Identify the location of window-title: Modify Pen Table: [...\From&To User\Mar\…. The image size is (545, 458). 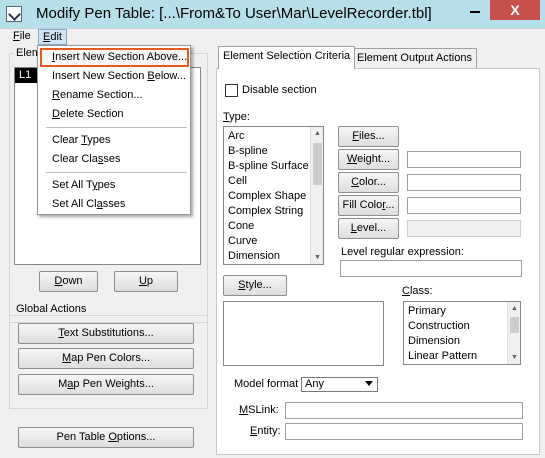
(234, 13).